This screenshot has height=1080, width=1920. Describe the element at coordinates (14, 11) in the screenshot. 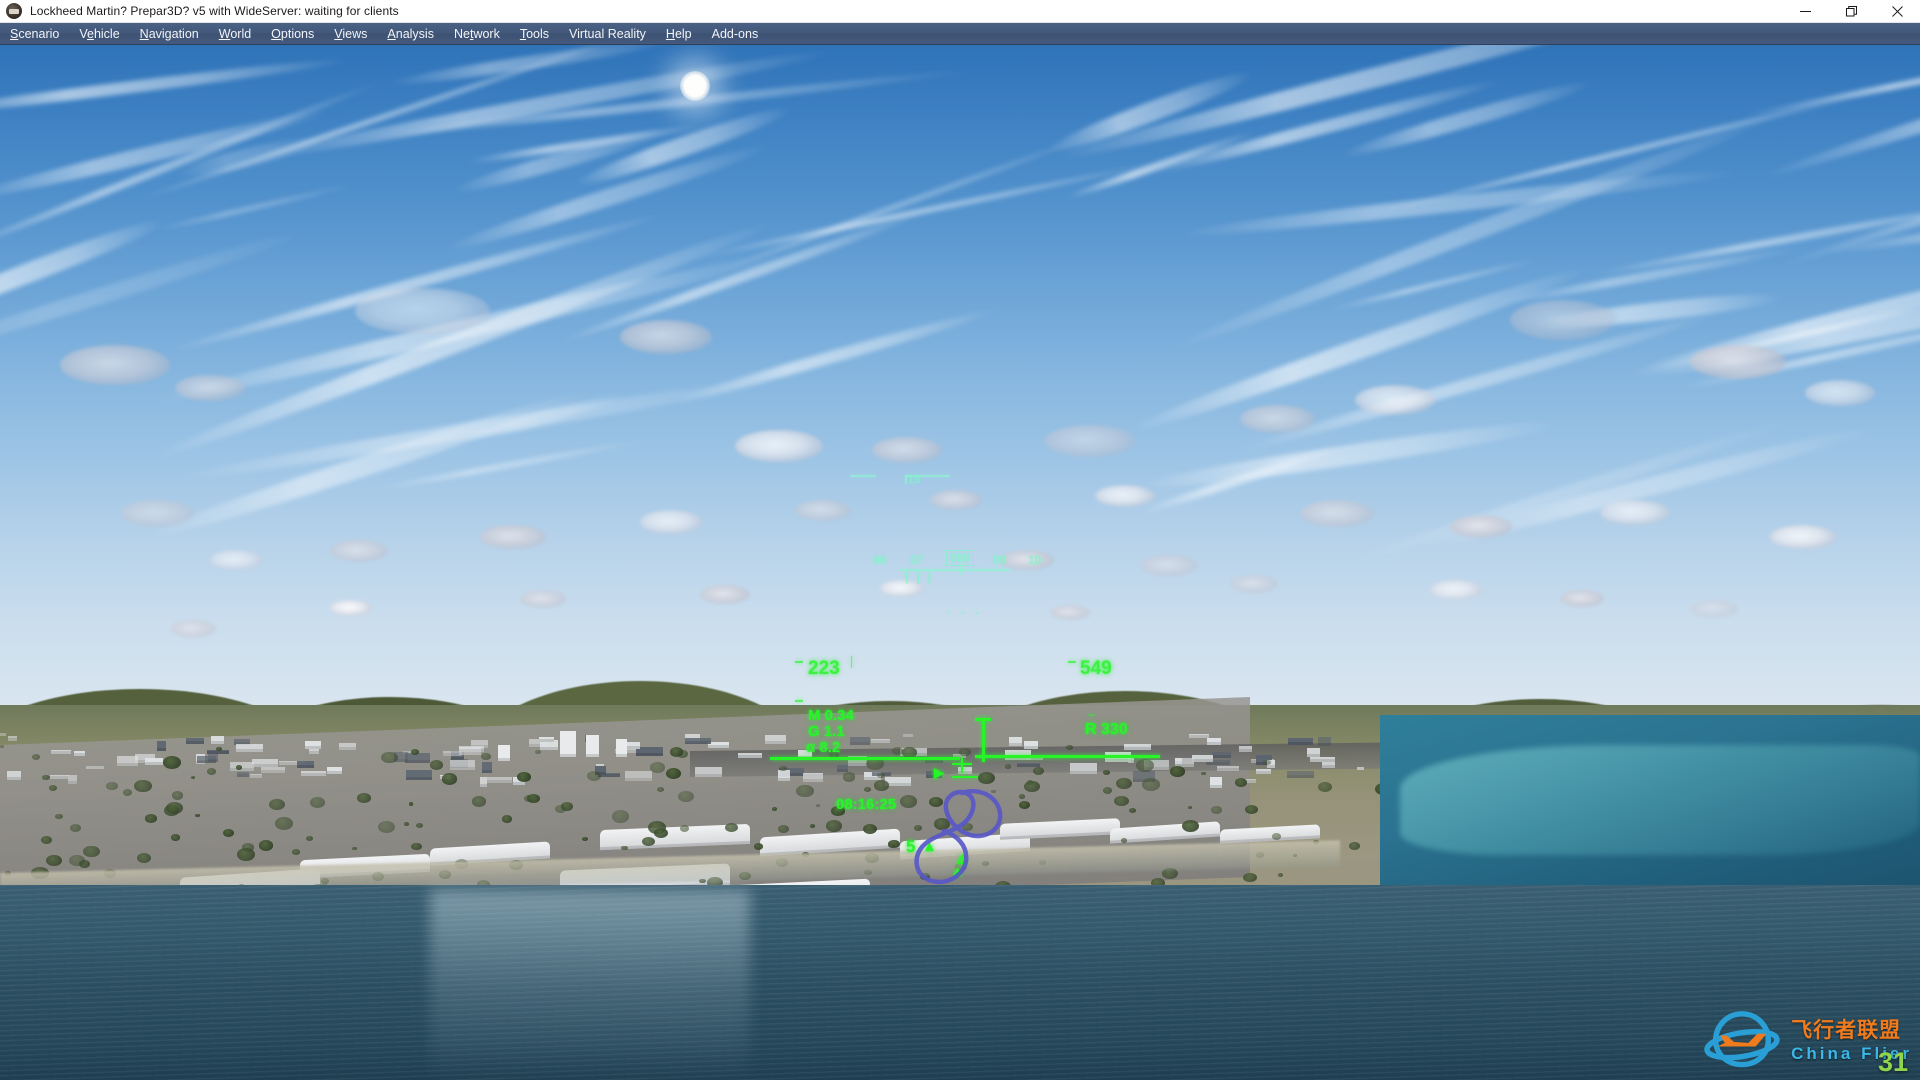

I see `p3d-app-icon` at that location.